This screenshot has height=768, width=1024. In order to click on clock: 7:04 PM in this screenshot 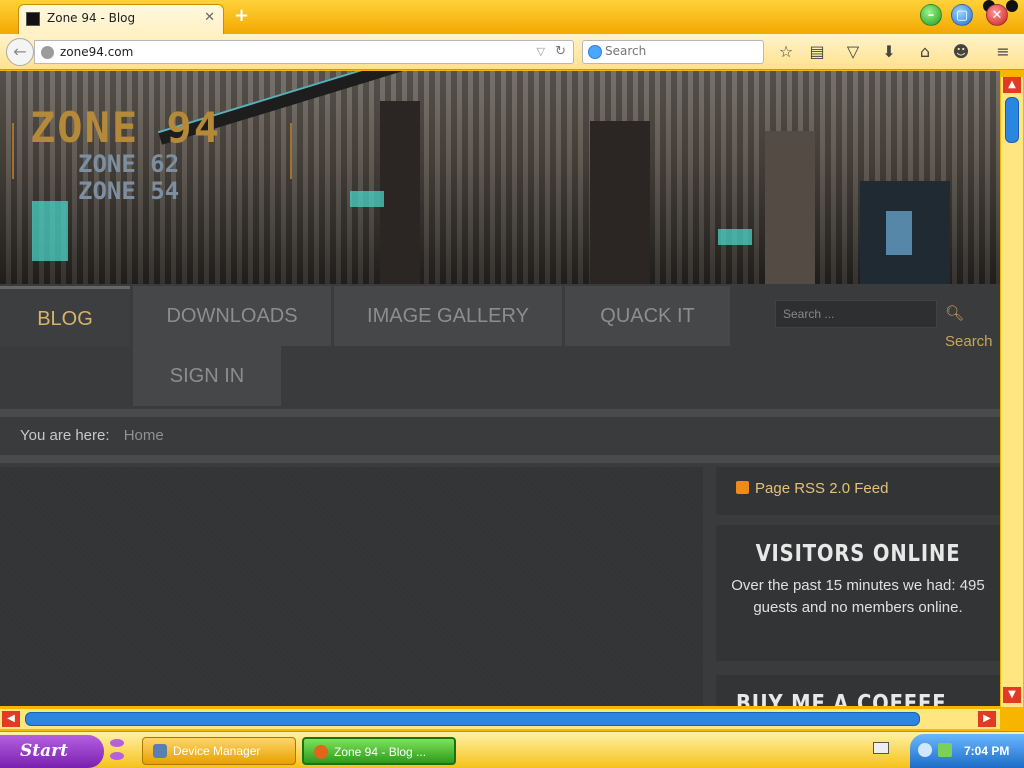, I will do `click(986, 751)`.